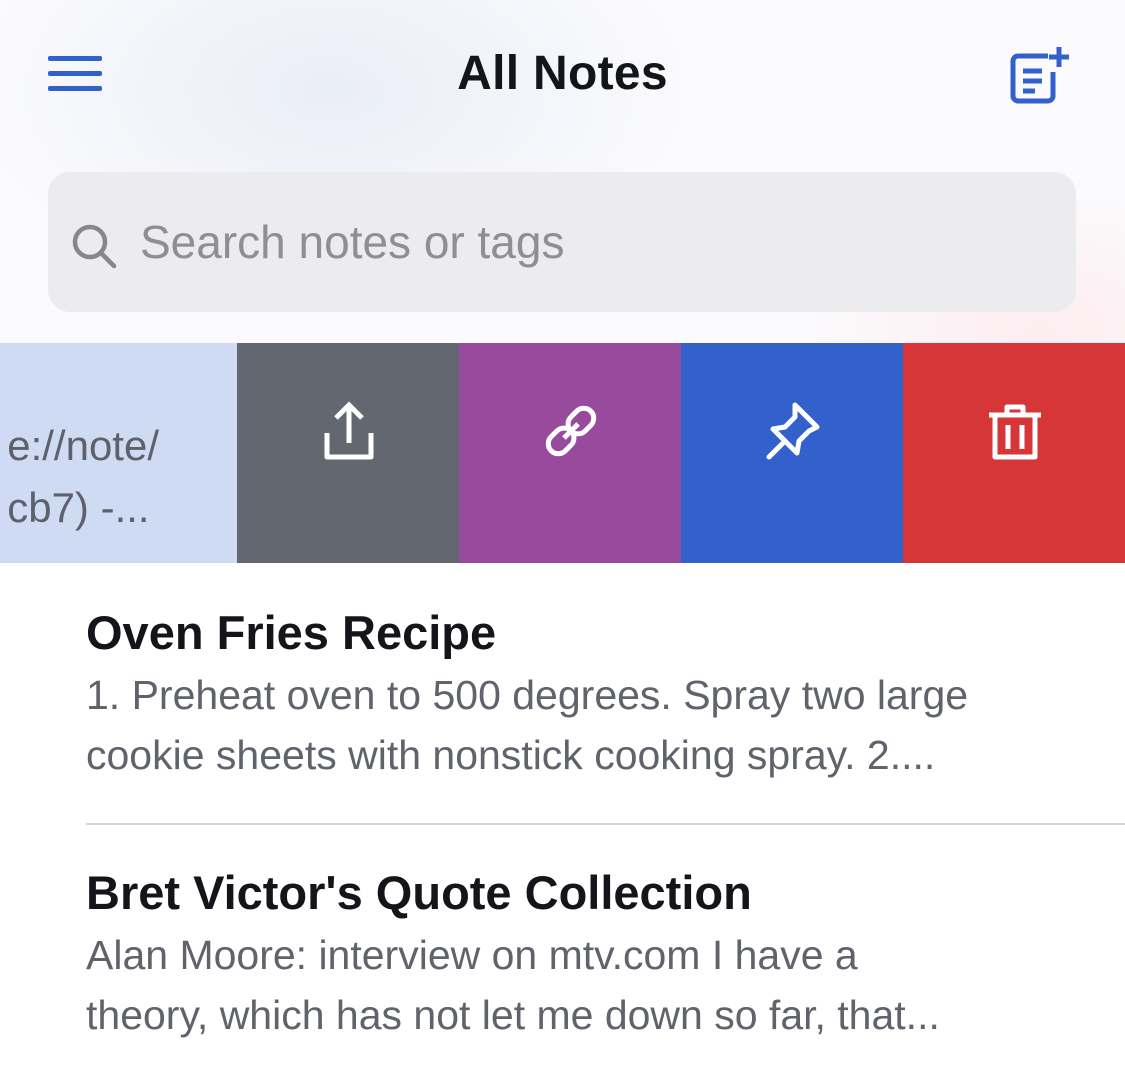 This screenshot has width=1125, height=1084. What do you see at coordinates (600, 242) in the screenshot?
I see `search-input` at bounding box center [600, 242].